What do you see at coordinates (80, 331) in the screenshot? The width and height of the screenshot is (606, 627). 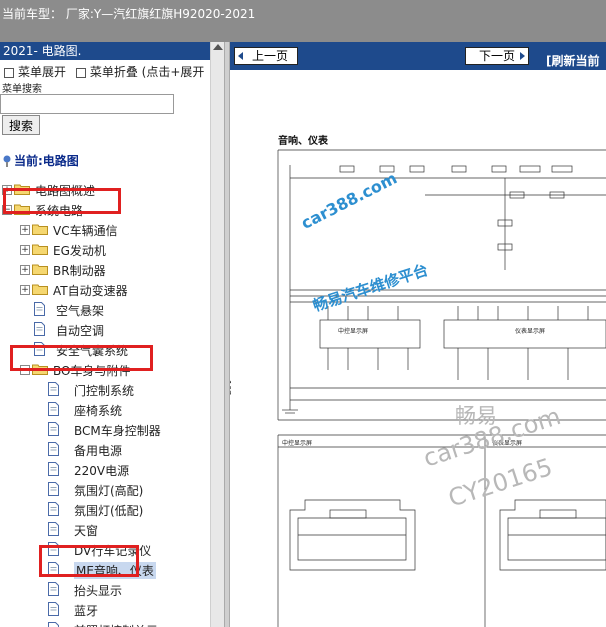 I see `tree-item-label: 自动空调` at bounding box center [80, 331].